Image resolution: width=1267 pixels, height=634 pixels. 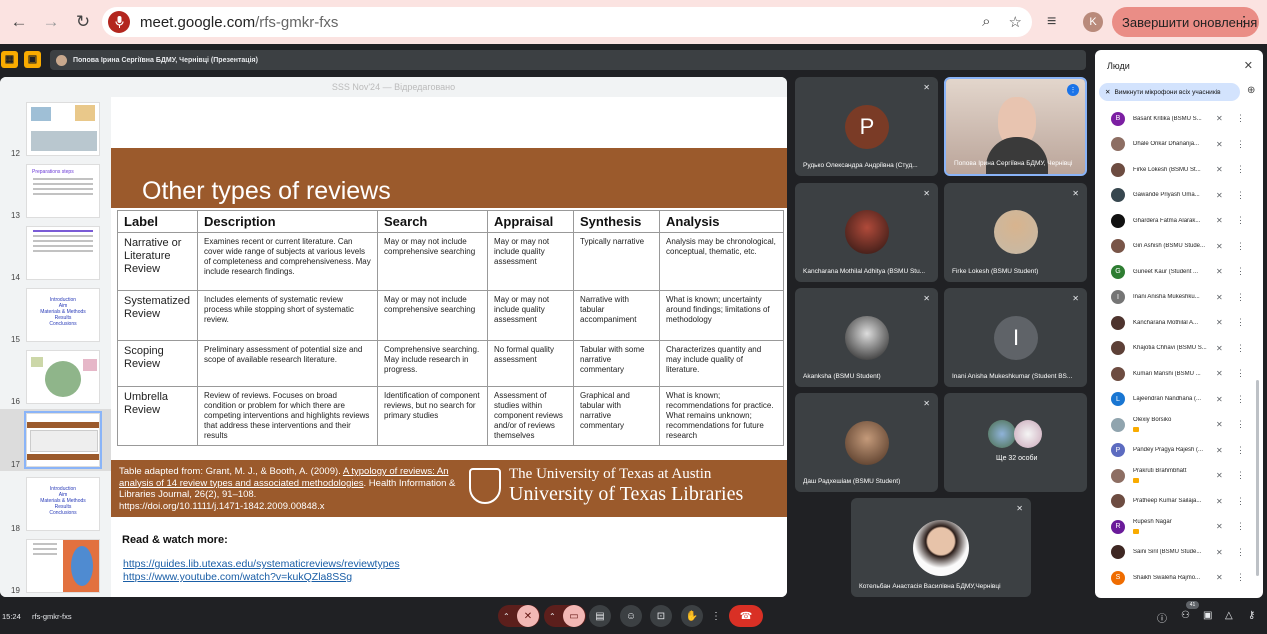 I want to click on thumbnail-row: 14, so click(x=55, y=255).